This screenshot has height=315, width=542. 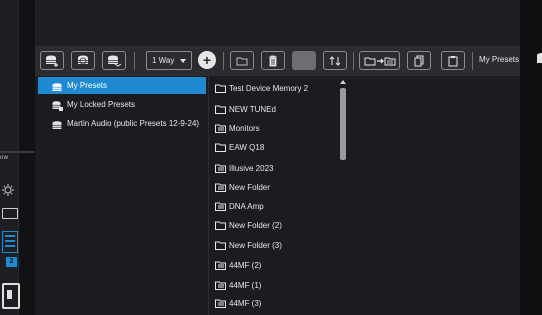 What do you see at coordinates (246, 206) in the screenshot?
I see `list-item-label: DNA Amp` at bounding box center [246, 206].